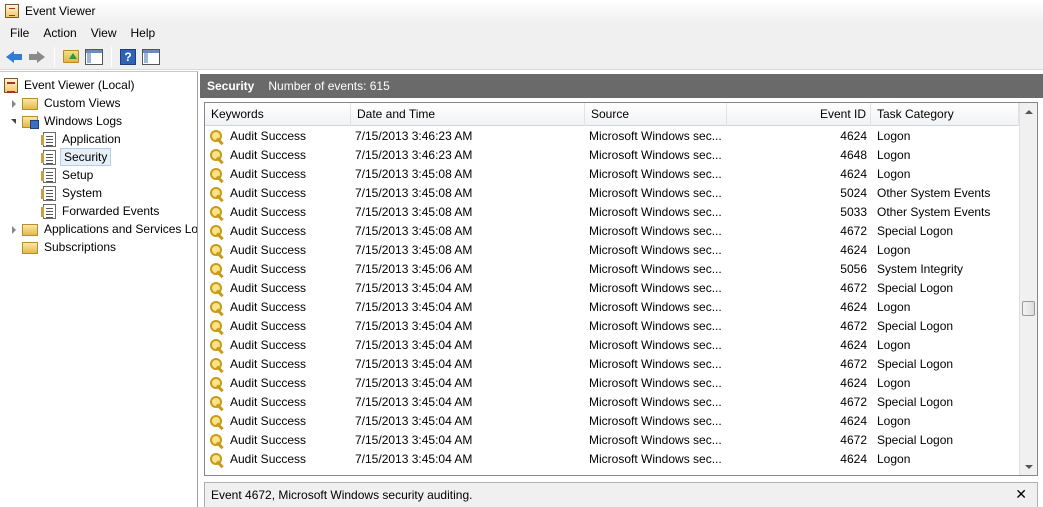 Image resolution: width=1043 pixels, height=507 pixels. I want to click on menu-action: Action, so click(59, 33).